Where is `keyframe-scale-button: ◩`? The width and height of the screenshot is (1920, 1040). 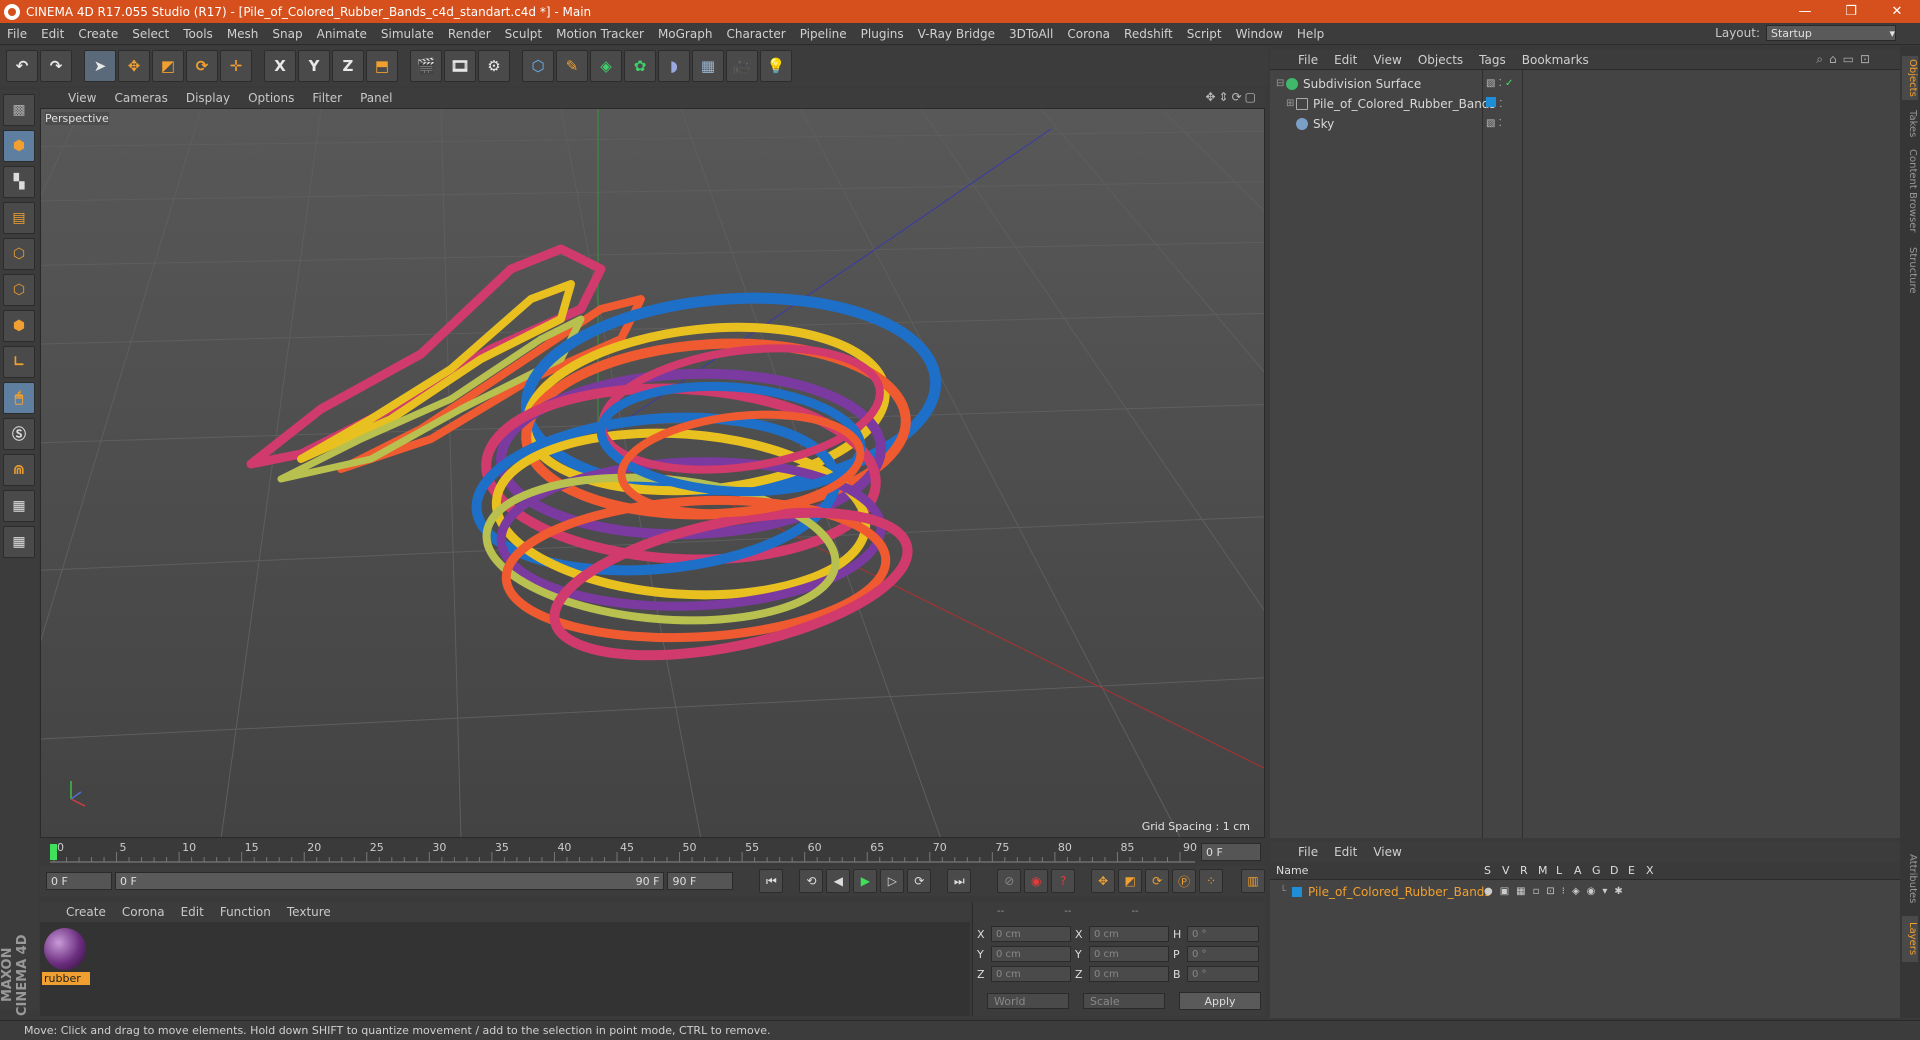 keyframe-scale-button: ◩ is located at coordinates (1130, 881).